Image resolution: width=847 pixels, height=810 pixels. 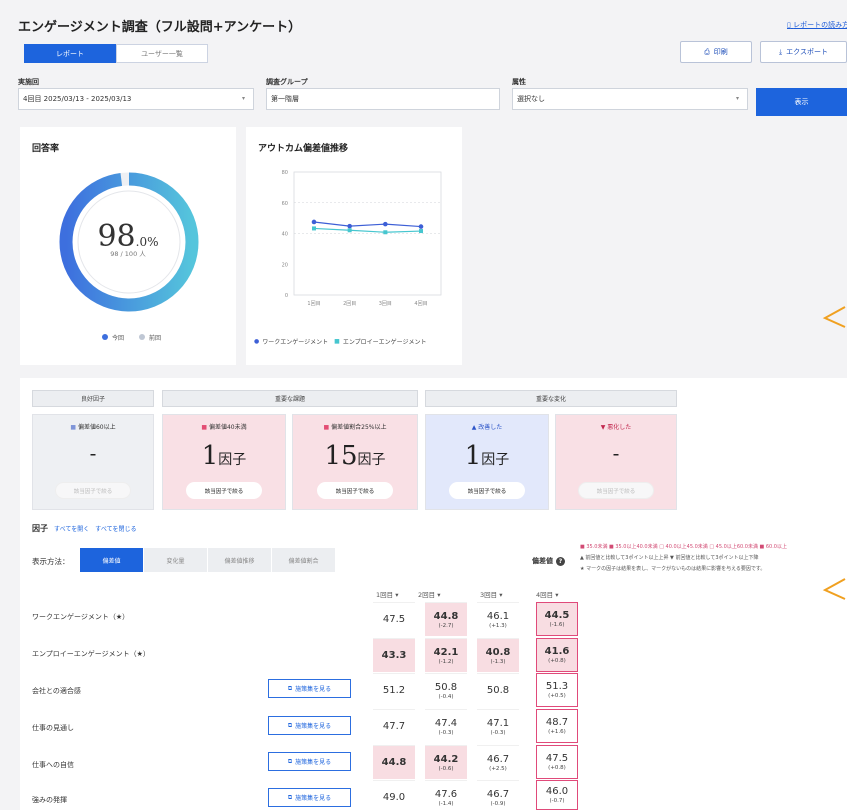 What do you see at coordinates (720, 52) in the screenshot?
I see `print-label: 印刷` at bounding box center [720, 52].